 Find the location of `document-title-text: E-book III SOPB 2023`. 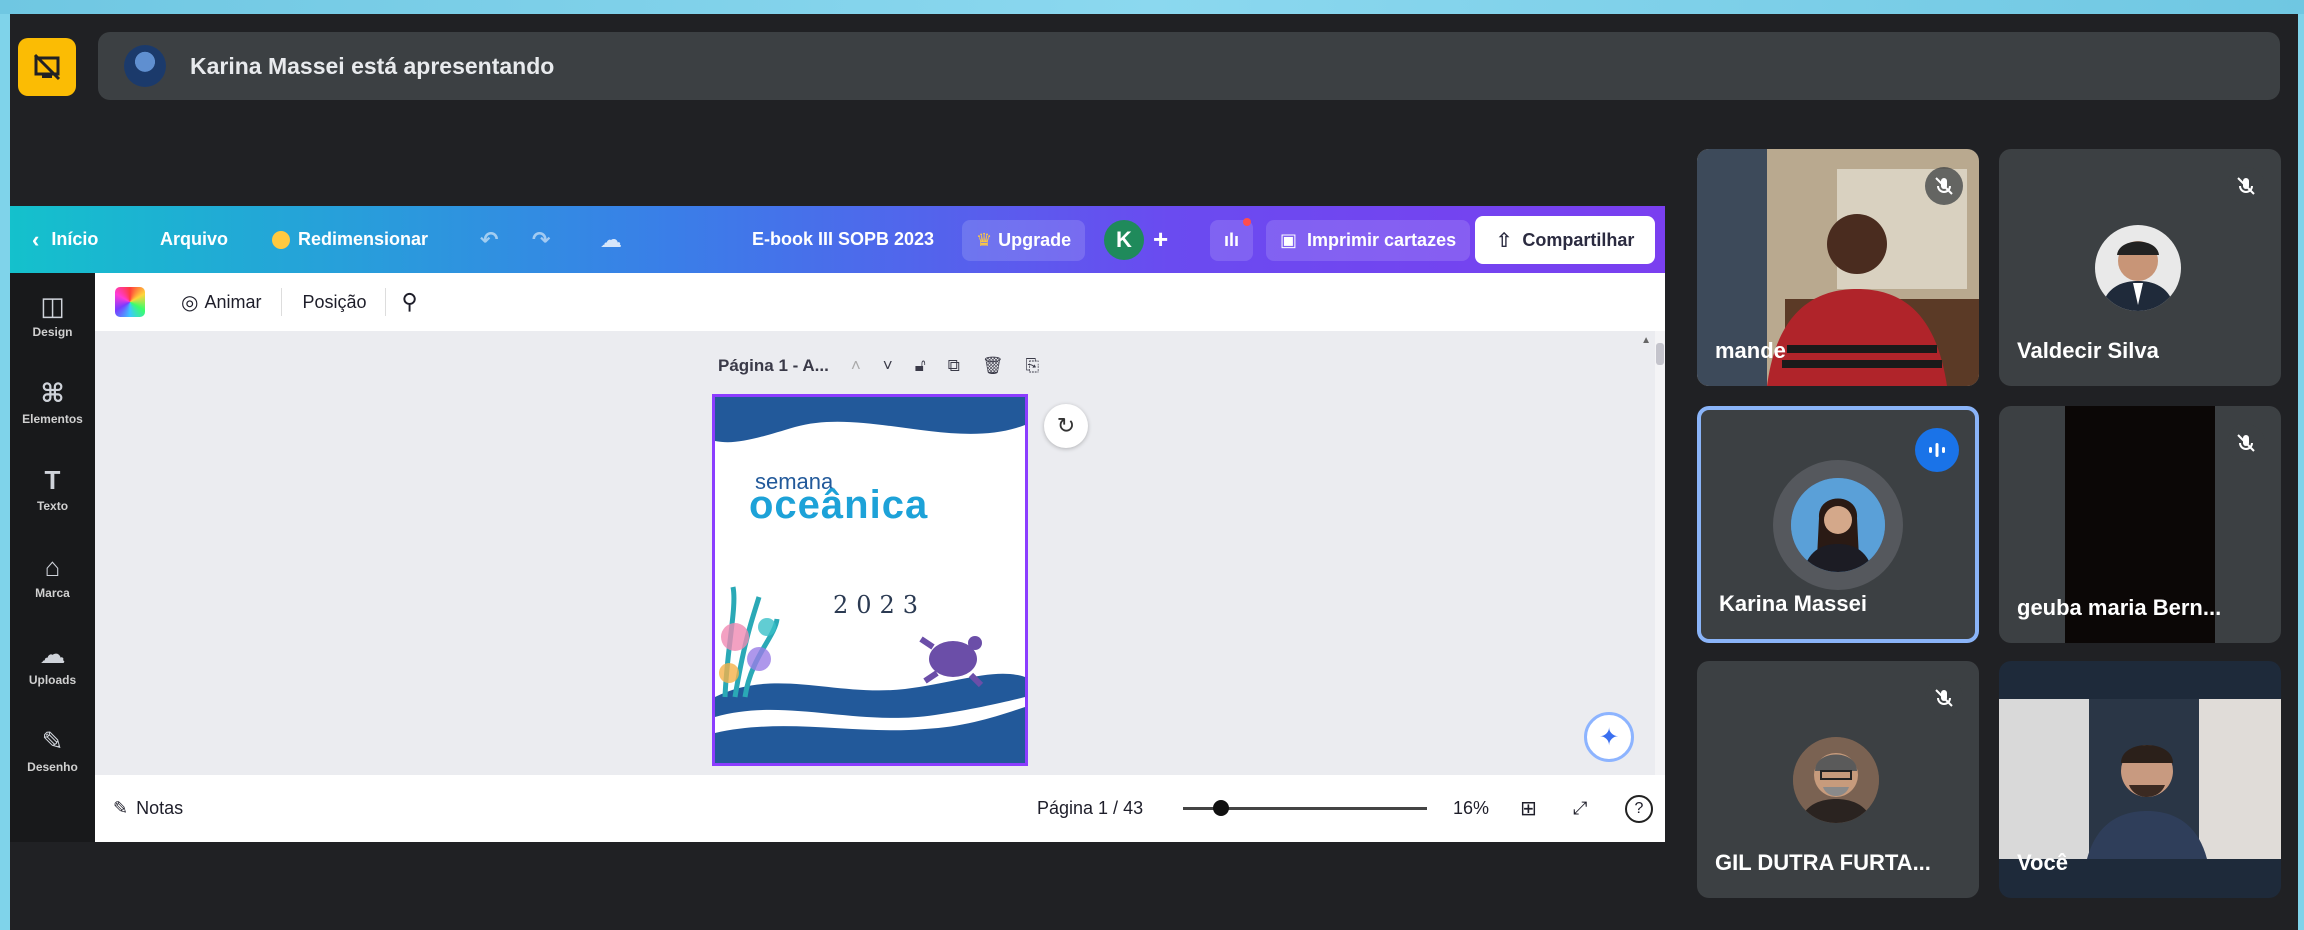

document-title-text: E-book III SOPB 2023 is located at coordinates (843, 239).